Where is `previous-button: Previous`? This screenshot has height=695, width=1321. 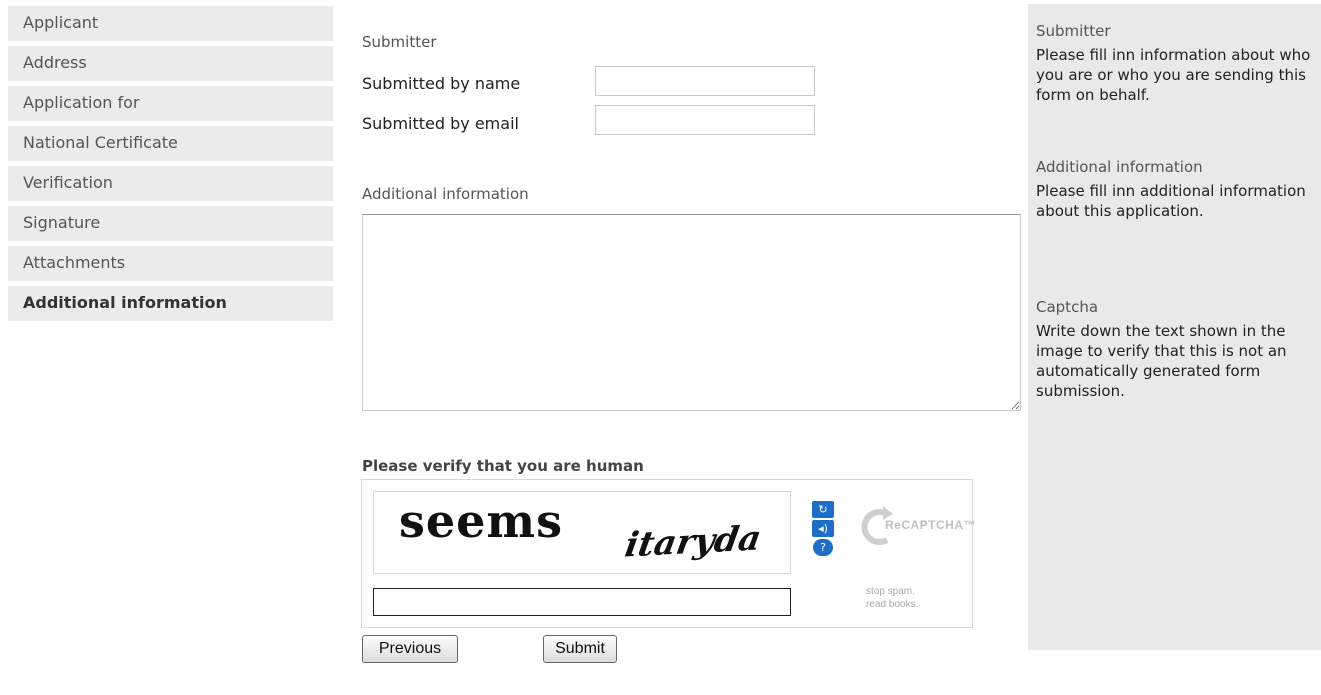
previous-button: Previous is located at coordinates (410, 649).